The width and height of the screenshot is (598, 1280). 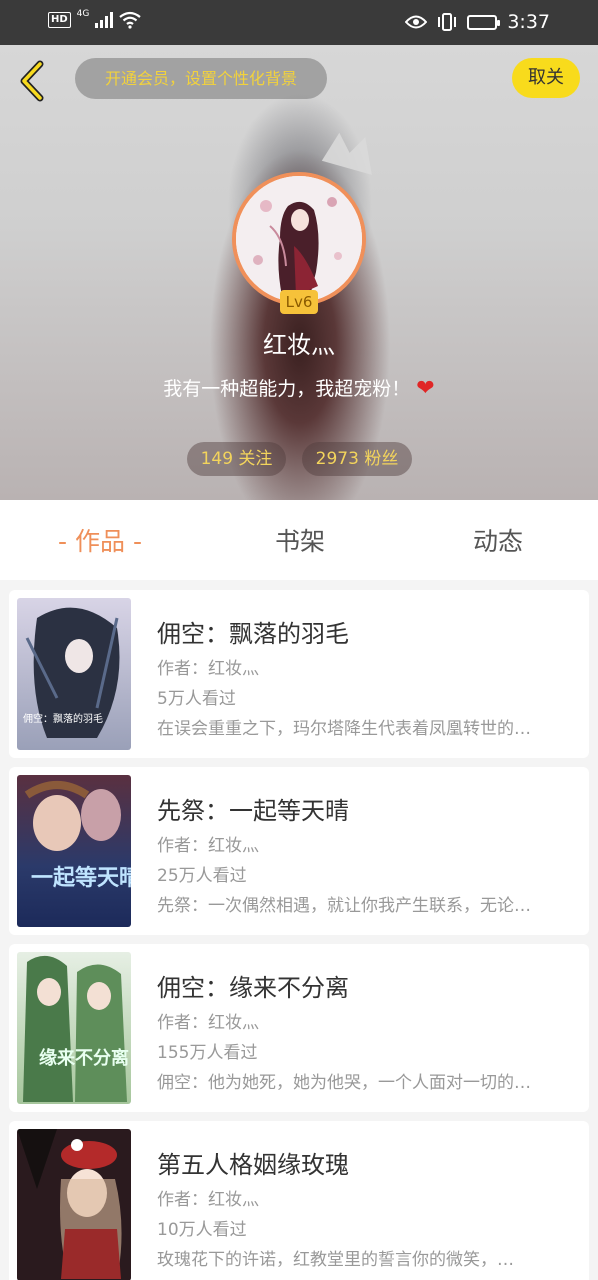 I want to click on avatar, so click(x=299, y=239).